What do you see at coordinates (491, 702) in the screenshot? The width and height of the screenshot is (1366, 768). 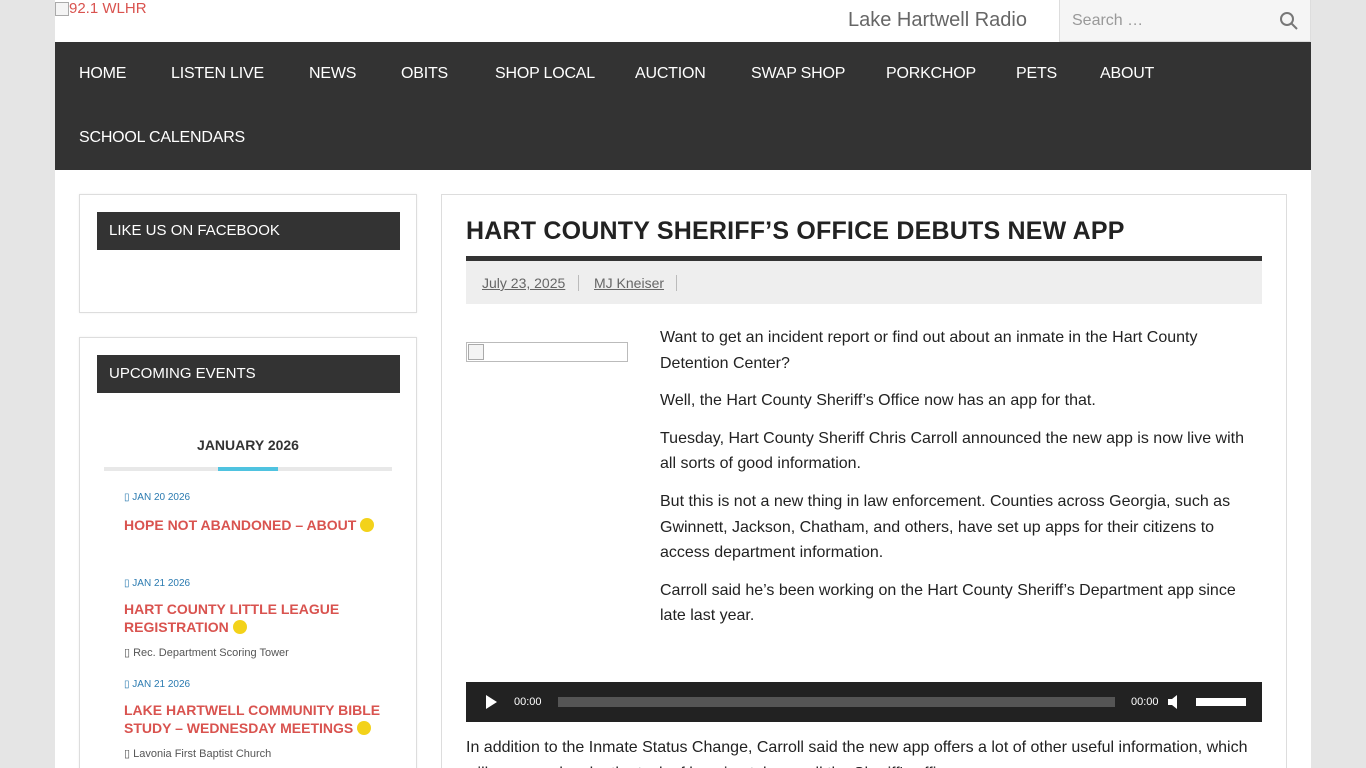 I see `play-icon` at bounding box center [491, 702].